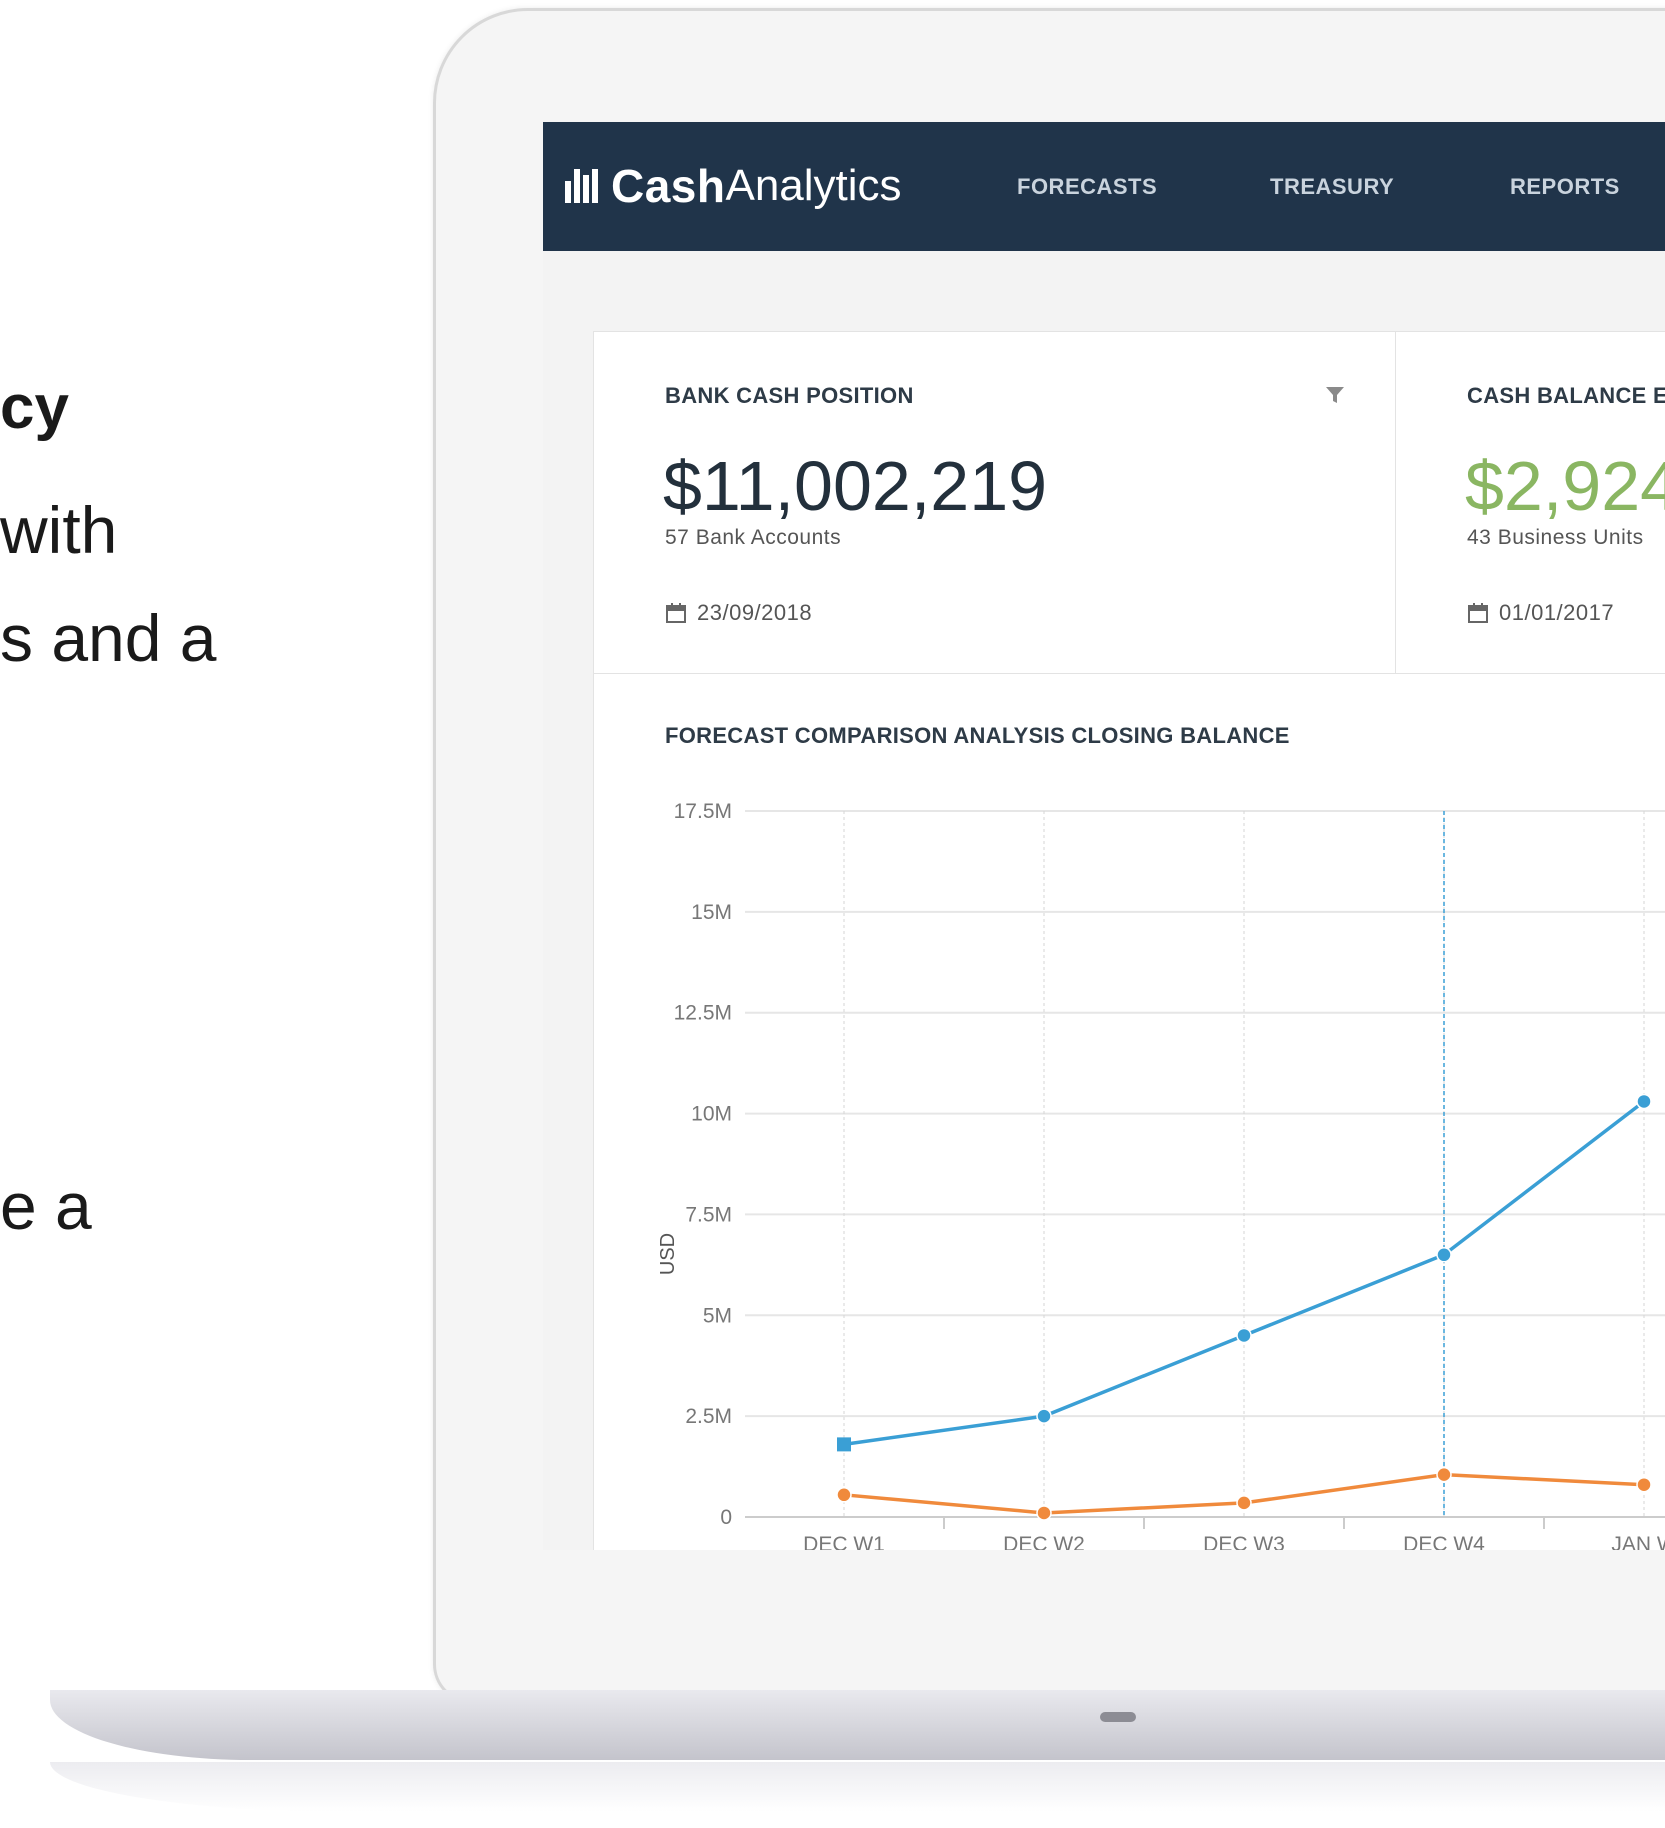 The image size is (1665, 1828). What do you see at coordinates (844, 1541) in the screenshot?
I see `x-tick-label: DEC W1` at bounding box center [844, 1541].